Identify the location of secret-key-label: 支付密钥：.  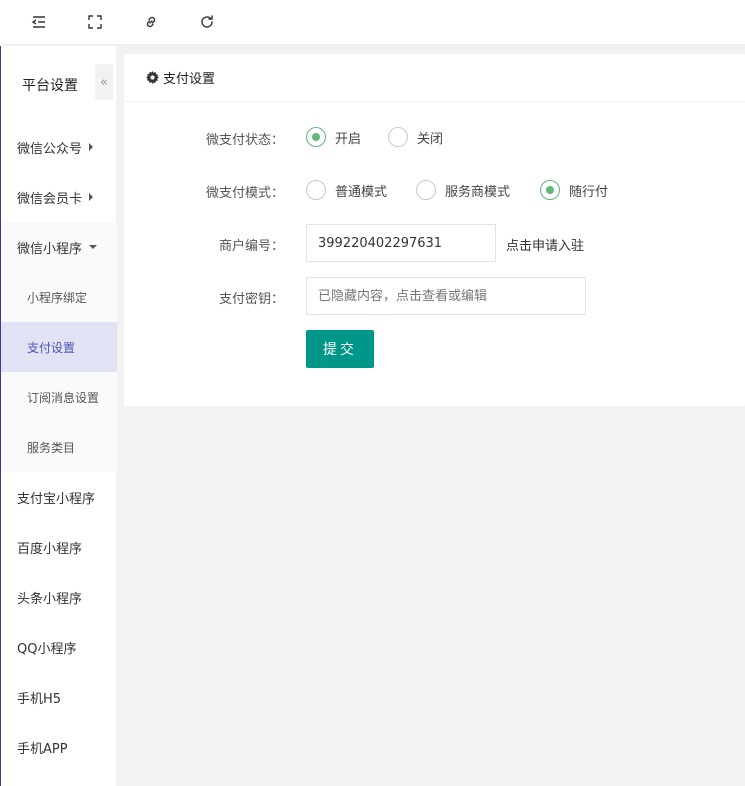
(251, 299).